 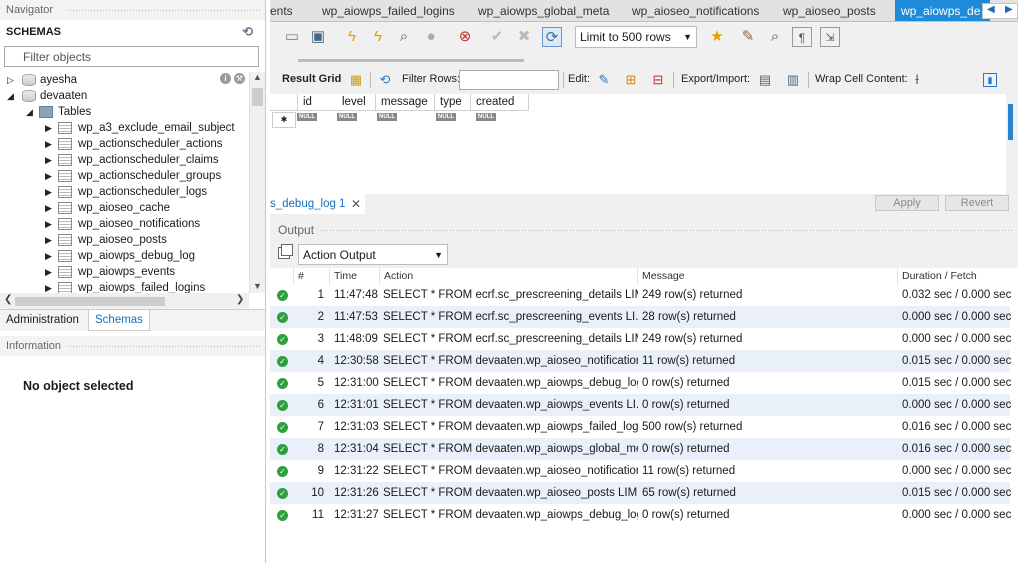 What do you see at coordinates (378, 37) in the screenshot?
I see `execute-current-icon: ϟ` at bounding box center [378, 37].